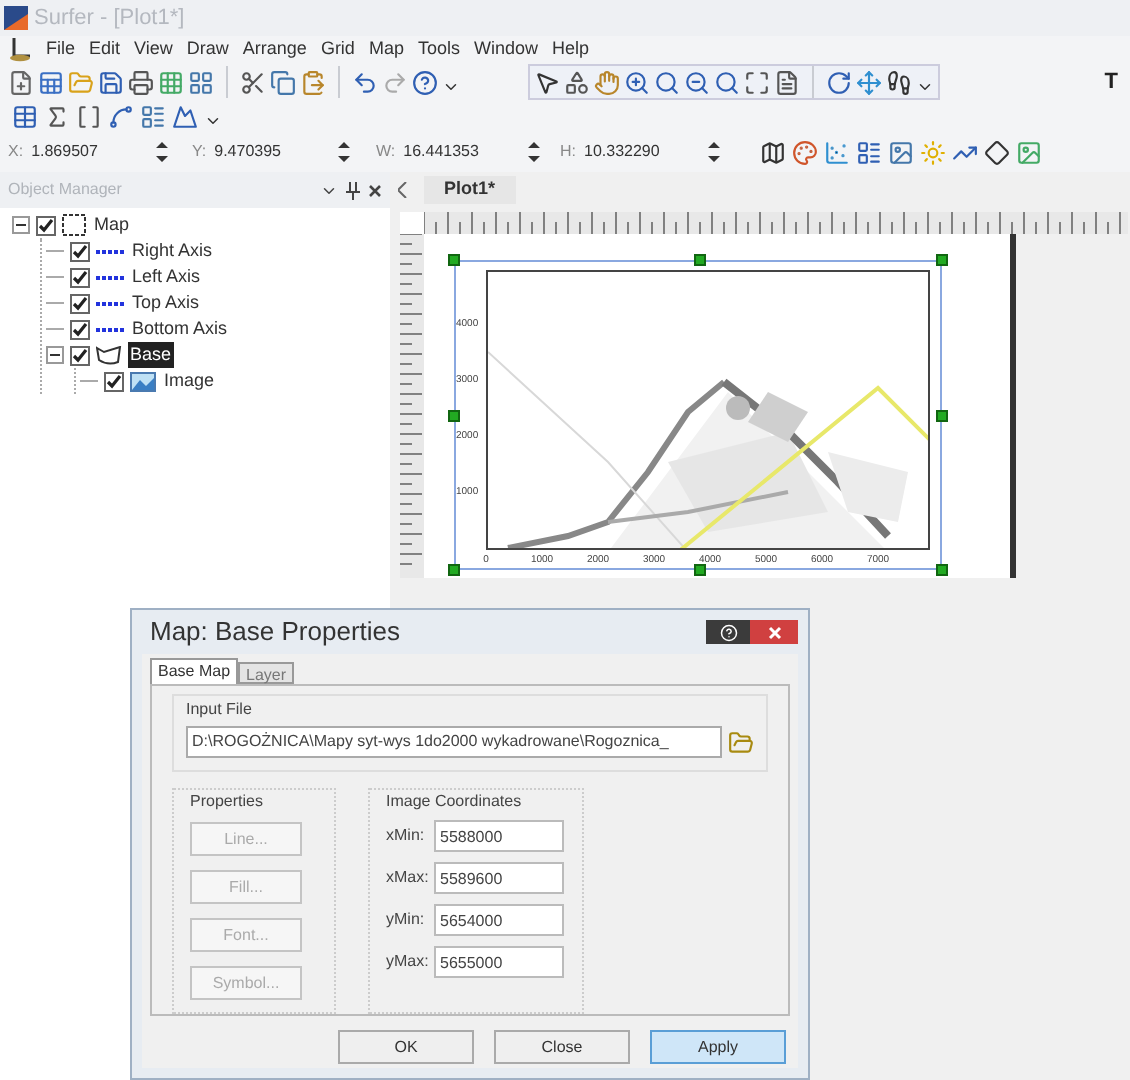 This screenshot has height=1080, width=1130. What do you see at coordinates (180, 329) in the screenshot?
I see `tree-item: Bottom Axis` at bounding box center [180, 329].